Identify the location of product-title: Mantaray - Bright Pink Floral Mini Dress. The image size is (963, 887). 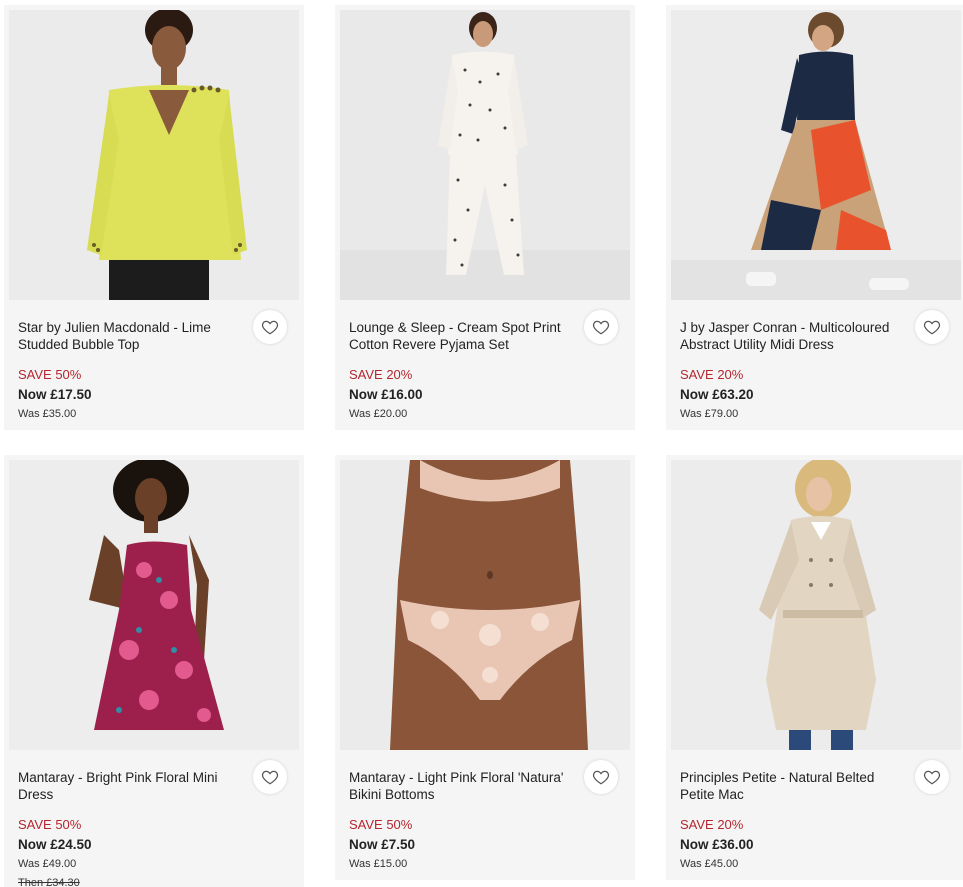
(130, 786).